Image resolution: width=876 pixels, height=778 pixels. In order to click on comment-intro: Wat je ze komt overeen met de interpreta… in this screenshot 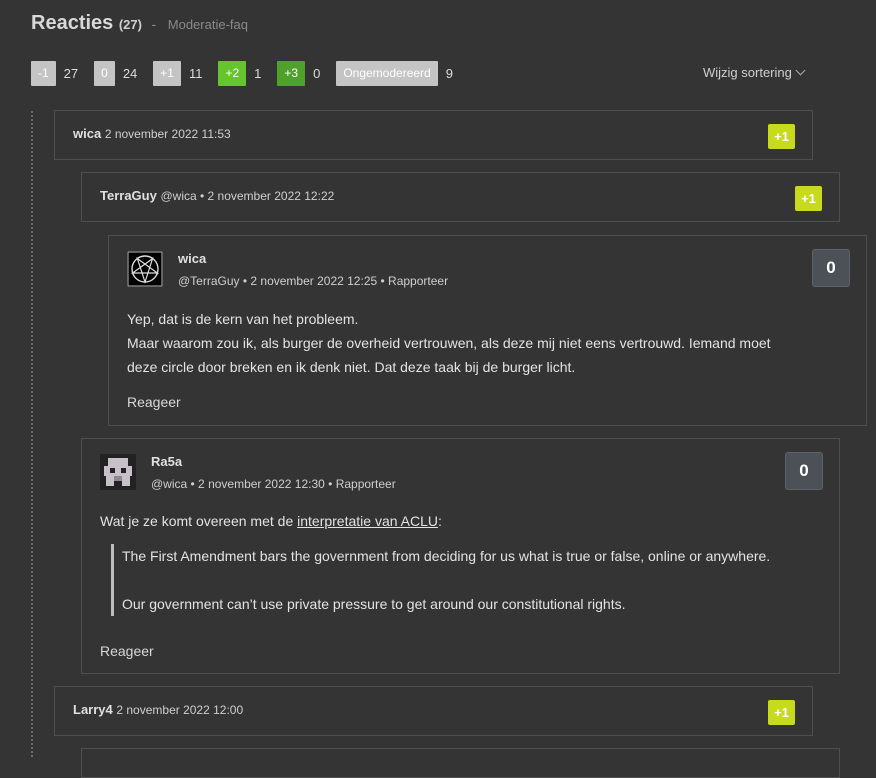, I will do `click(271, 521)`.